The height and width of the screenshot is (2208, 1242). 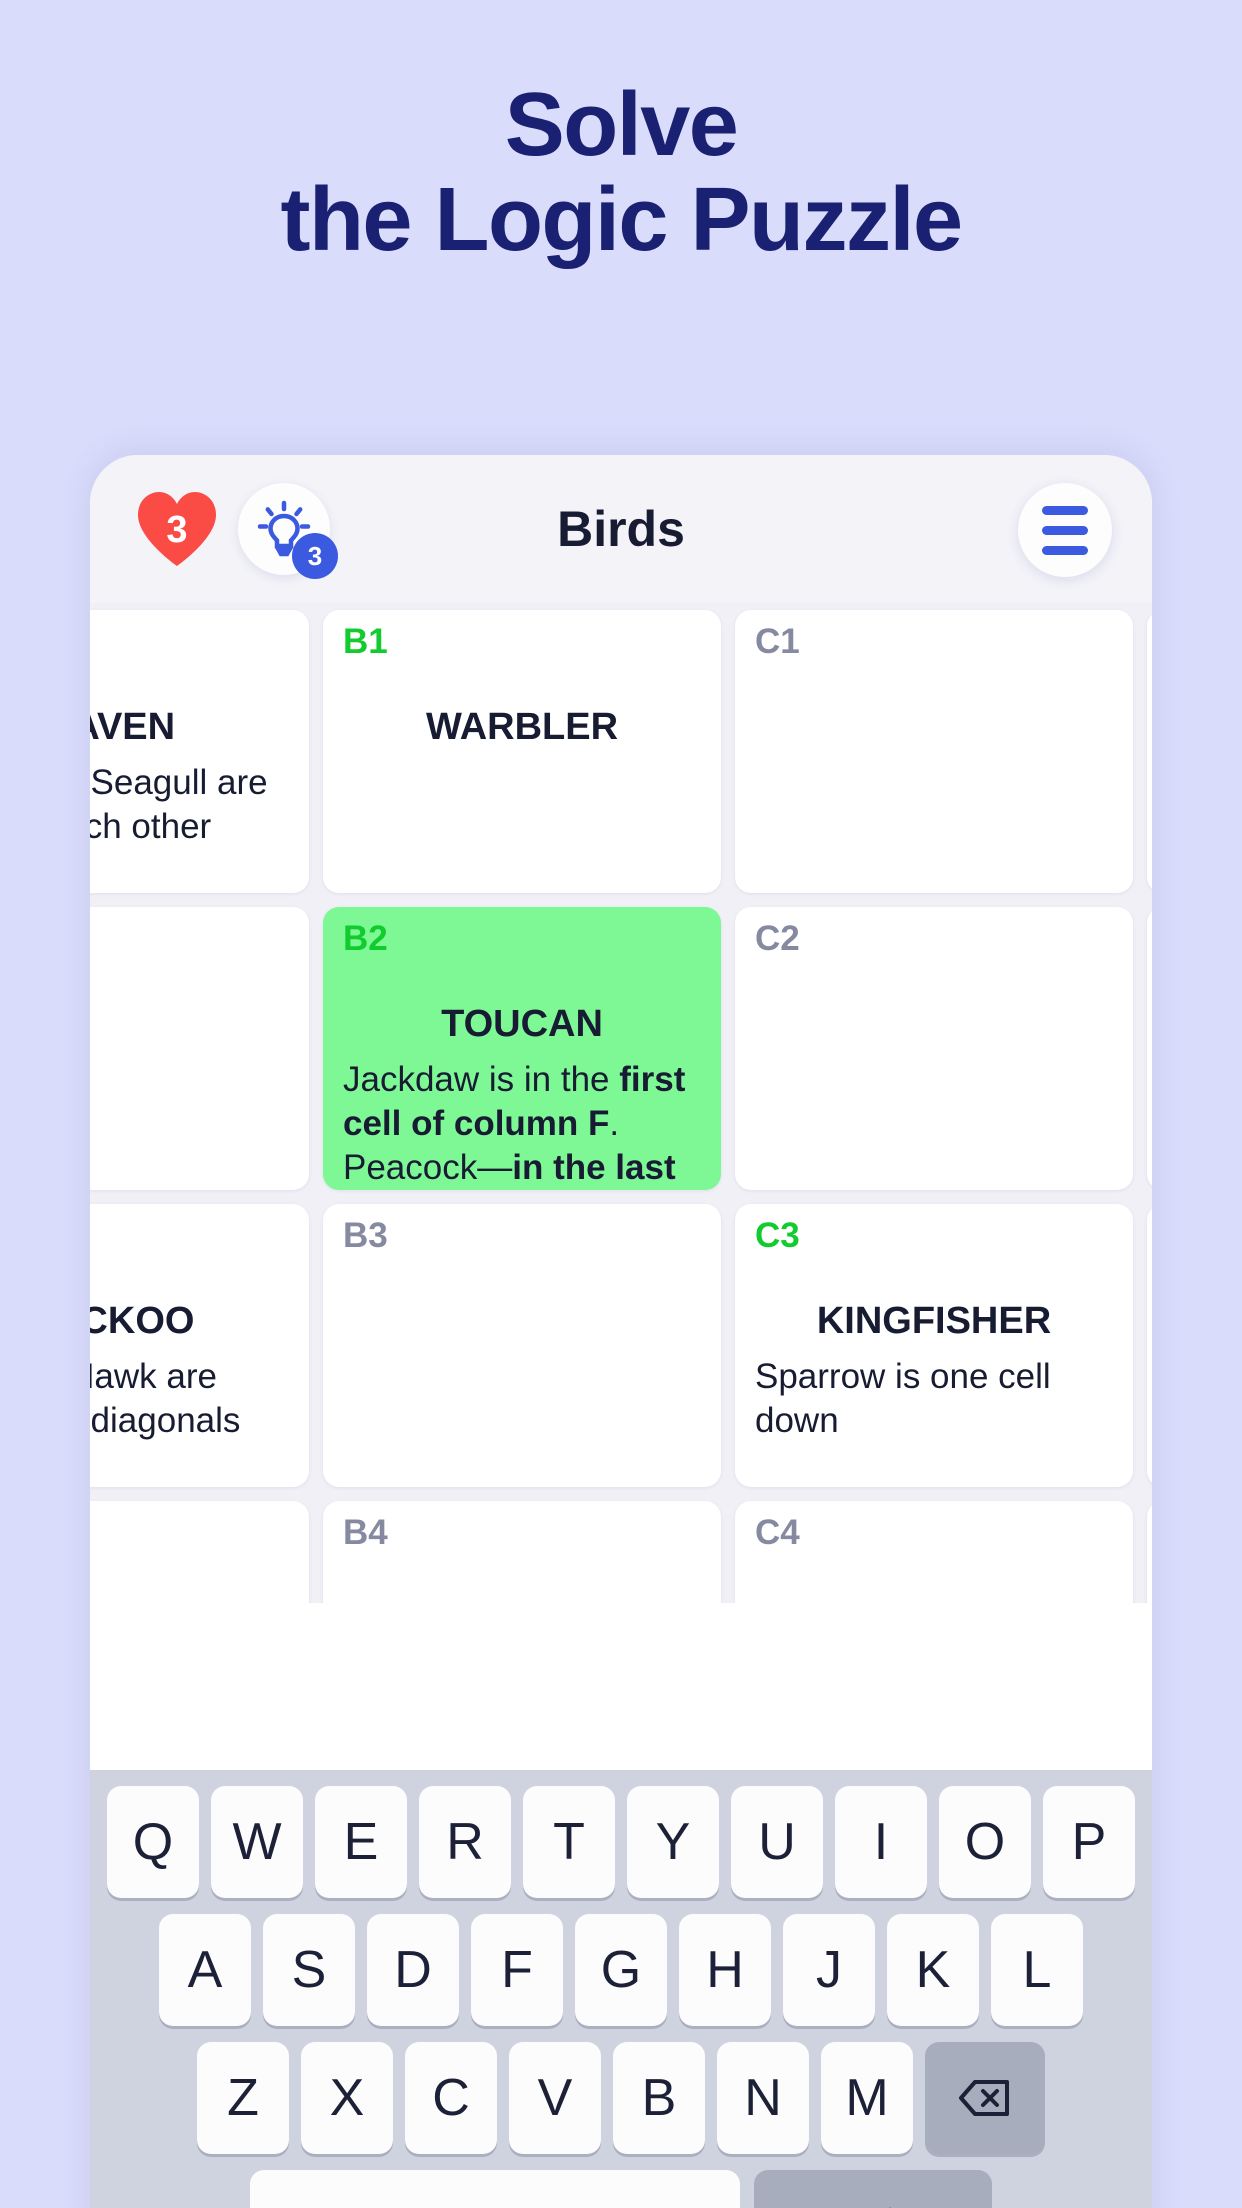 What do you see at coordinates (777, 641) in the screenshot?
I see `grid-cell-label: C1` at bounding box center [777, 641].